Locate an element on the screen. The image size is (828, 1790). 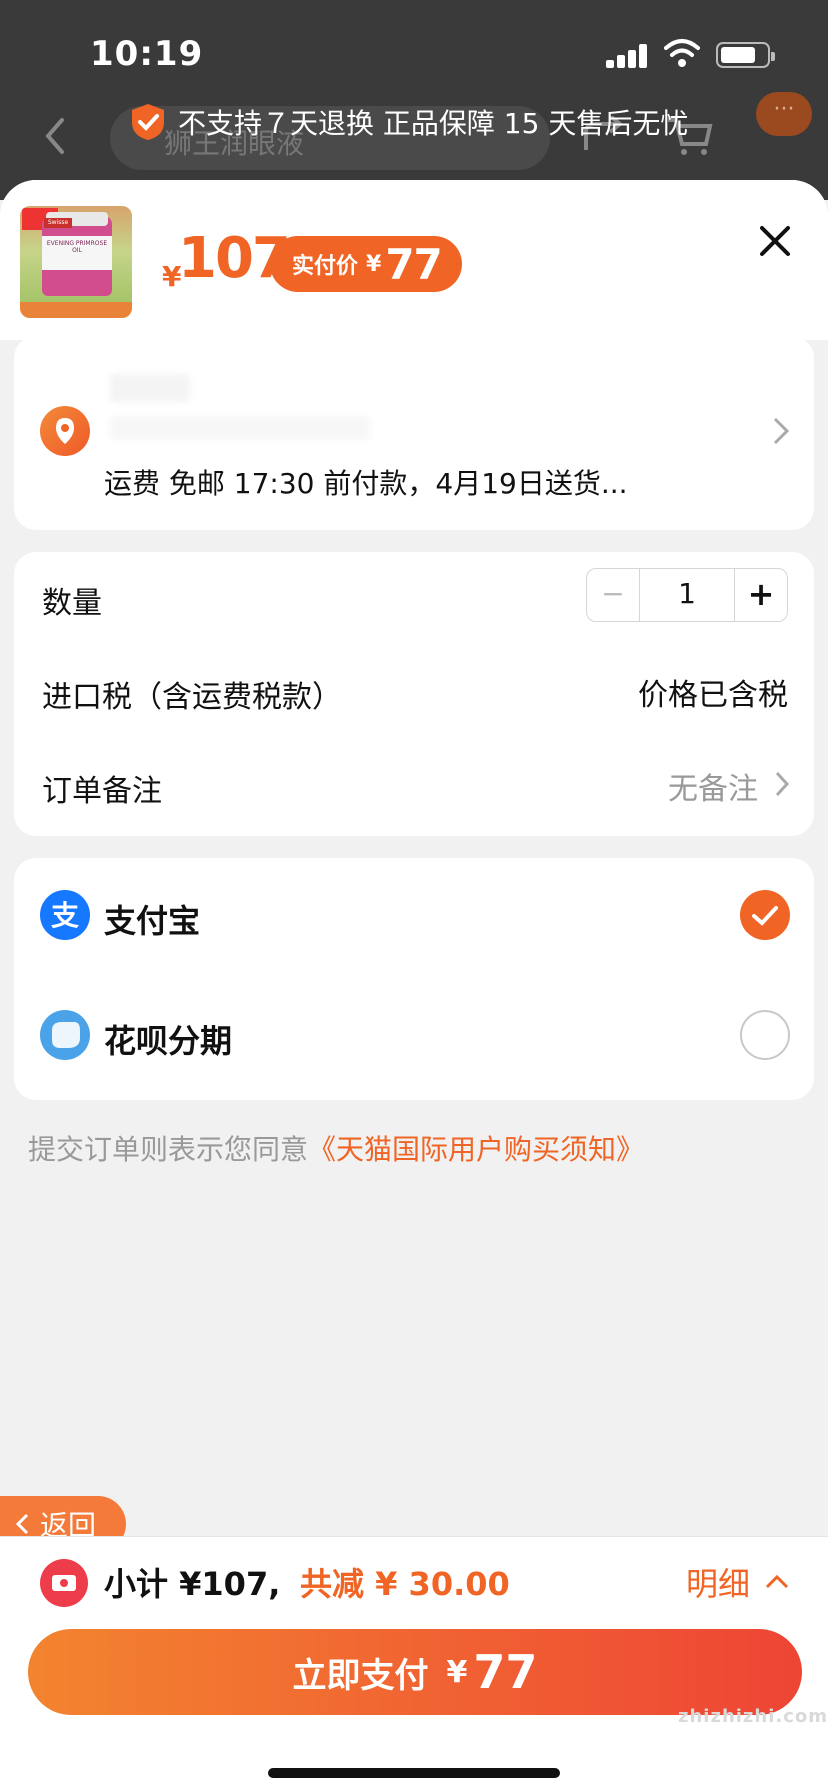
paid-price-badge: 实付价 ¥ 77 is located at coordinates (366, 264).